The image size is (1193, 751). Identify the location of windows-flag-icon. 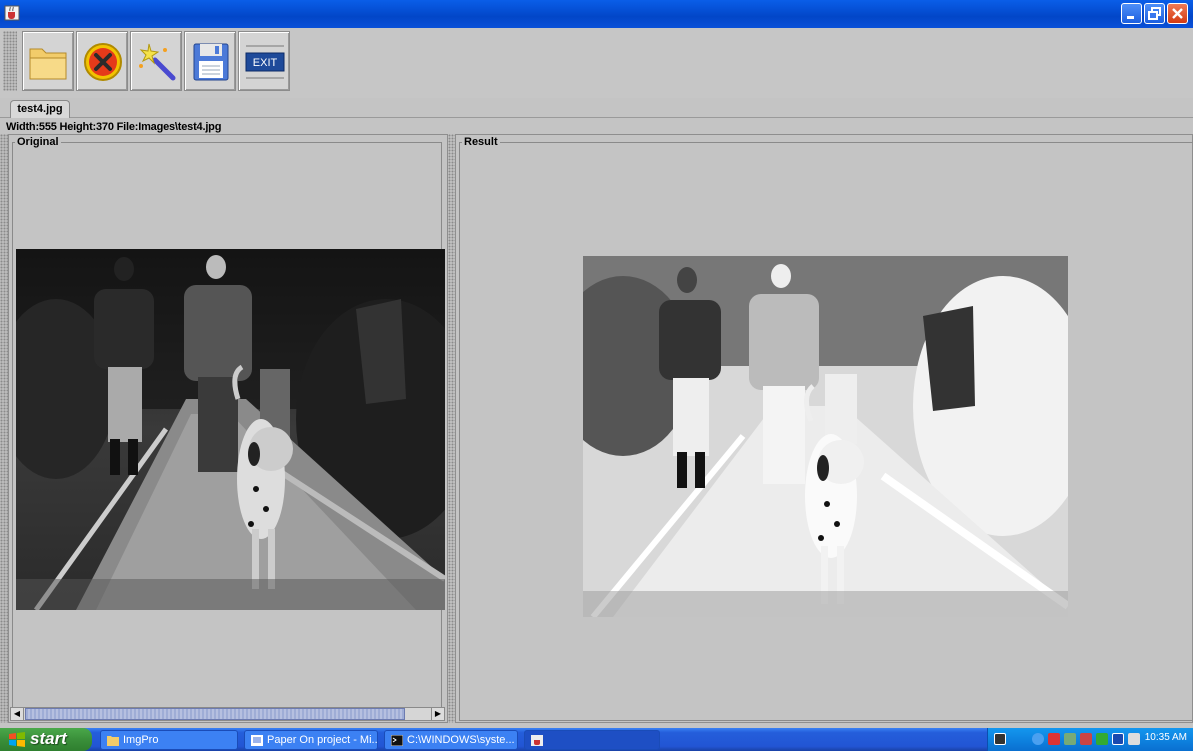
(17, 739).